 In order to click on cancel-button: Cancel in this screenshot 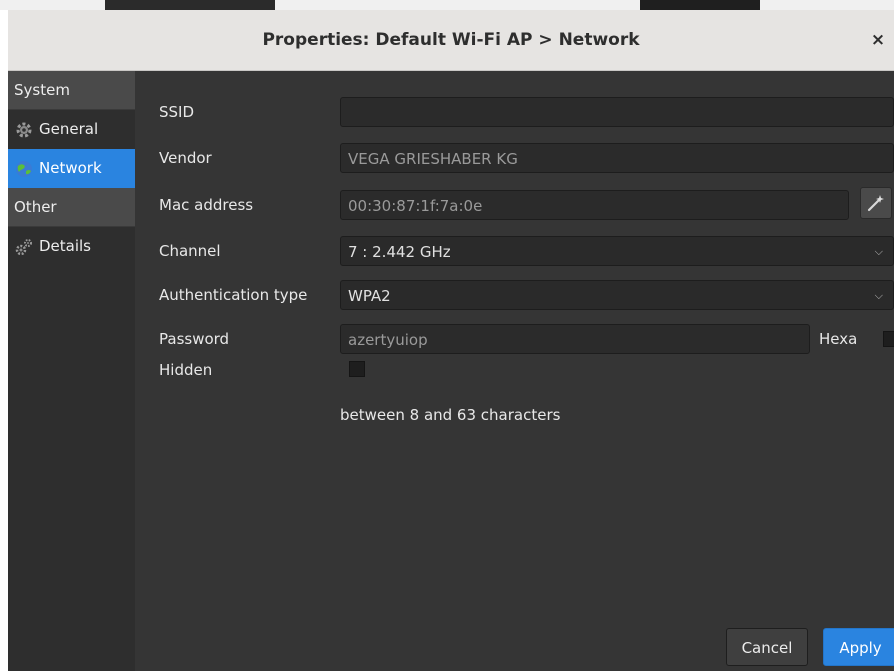, I will do `click(767, 647)`.